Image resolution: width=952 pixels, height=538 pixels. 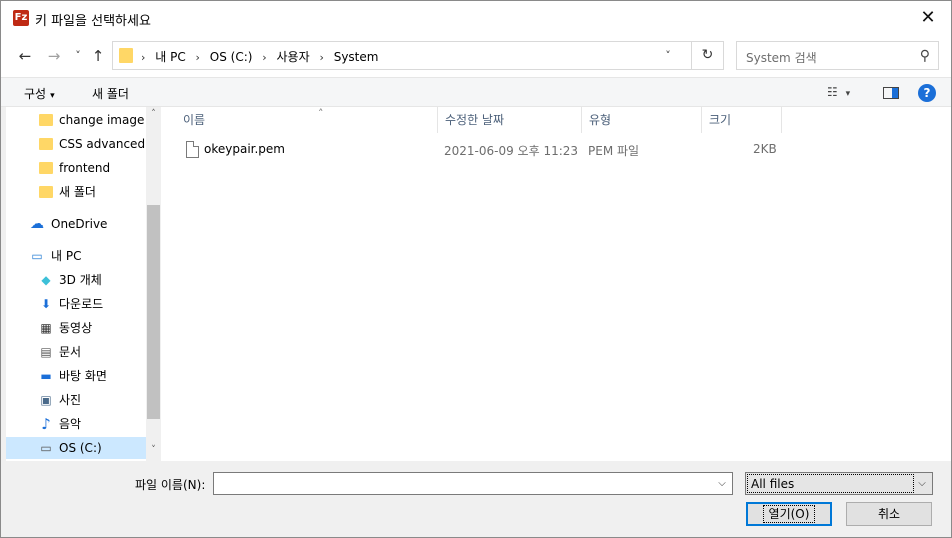 I want to click on breadcrumb-system: System, so click(x=356, y=57).